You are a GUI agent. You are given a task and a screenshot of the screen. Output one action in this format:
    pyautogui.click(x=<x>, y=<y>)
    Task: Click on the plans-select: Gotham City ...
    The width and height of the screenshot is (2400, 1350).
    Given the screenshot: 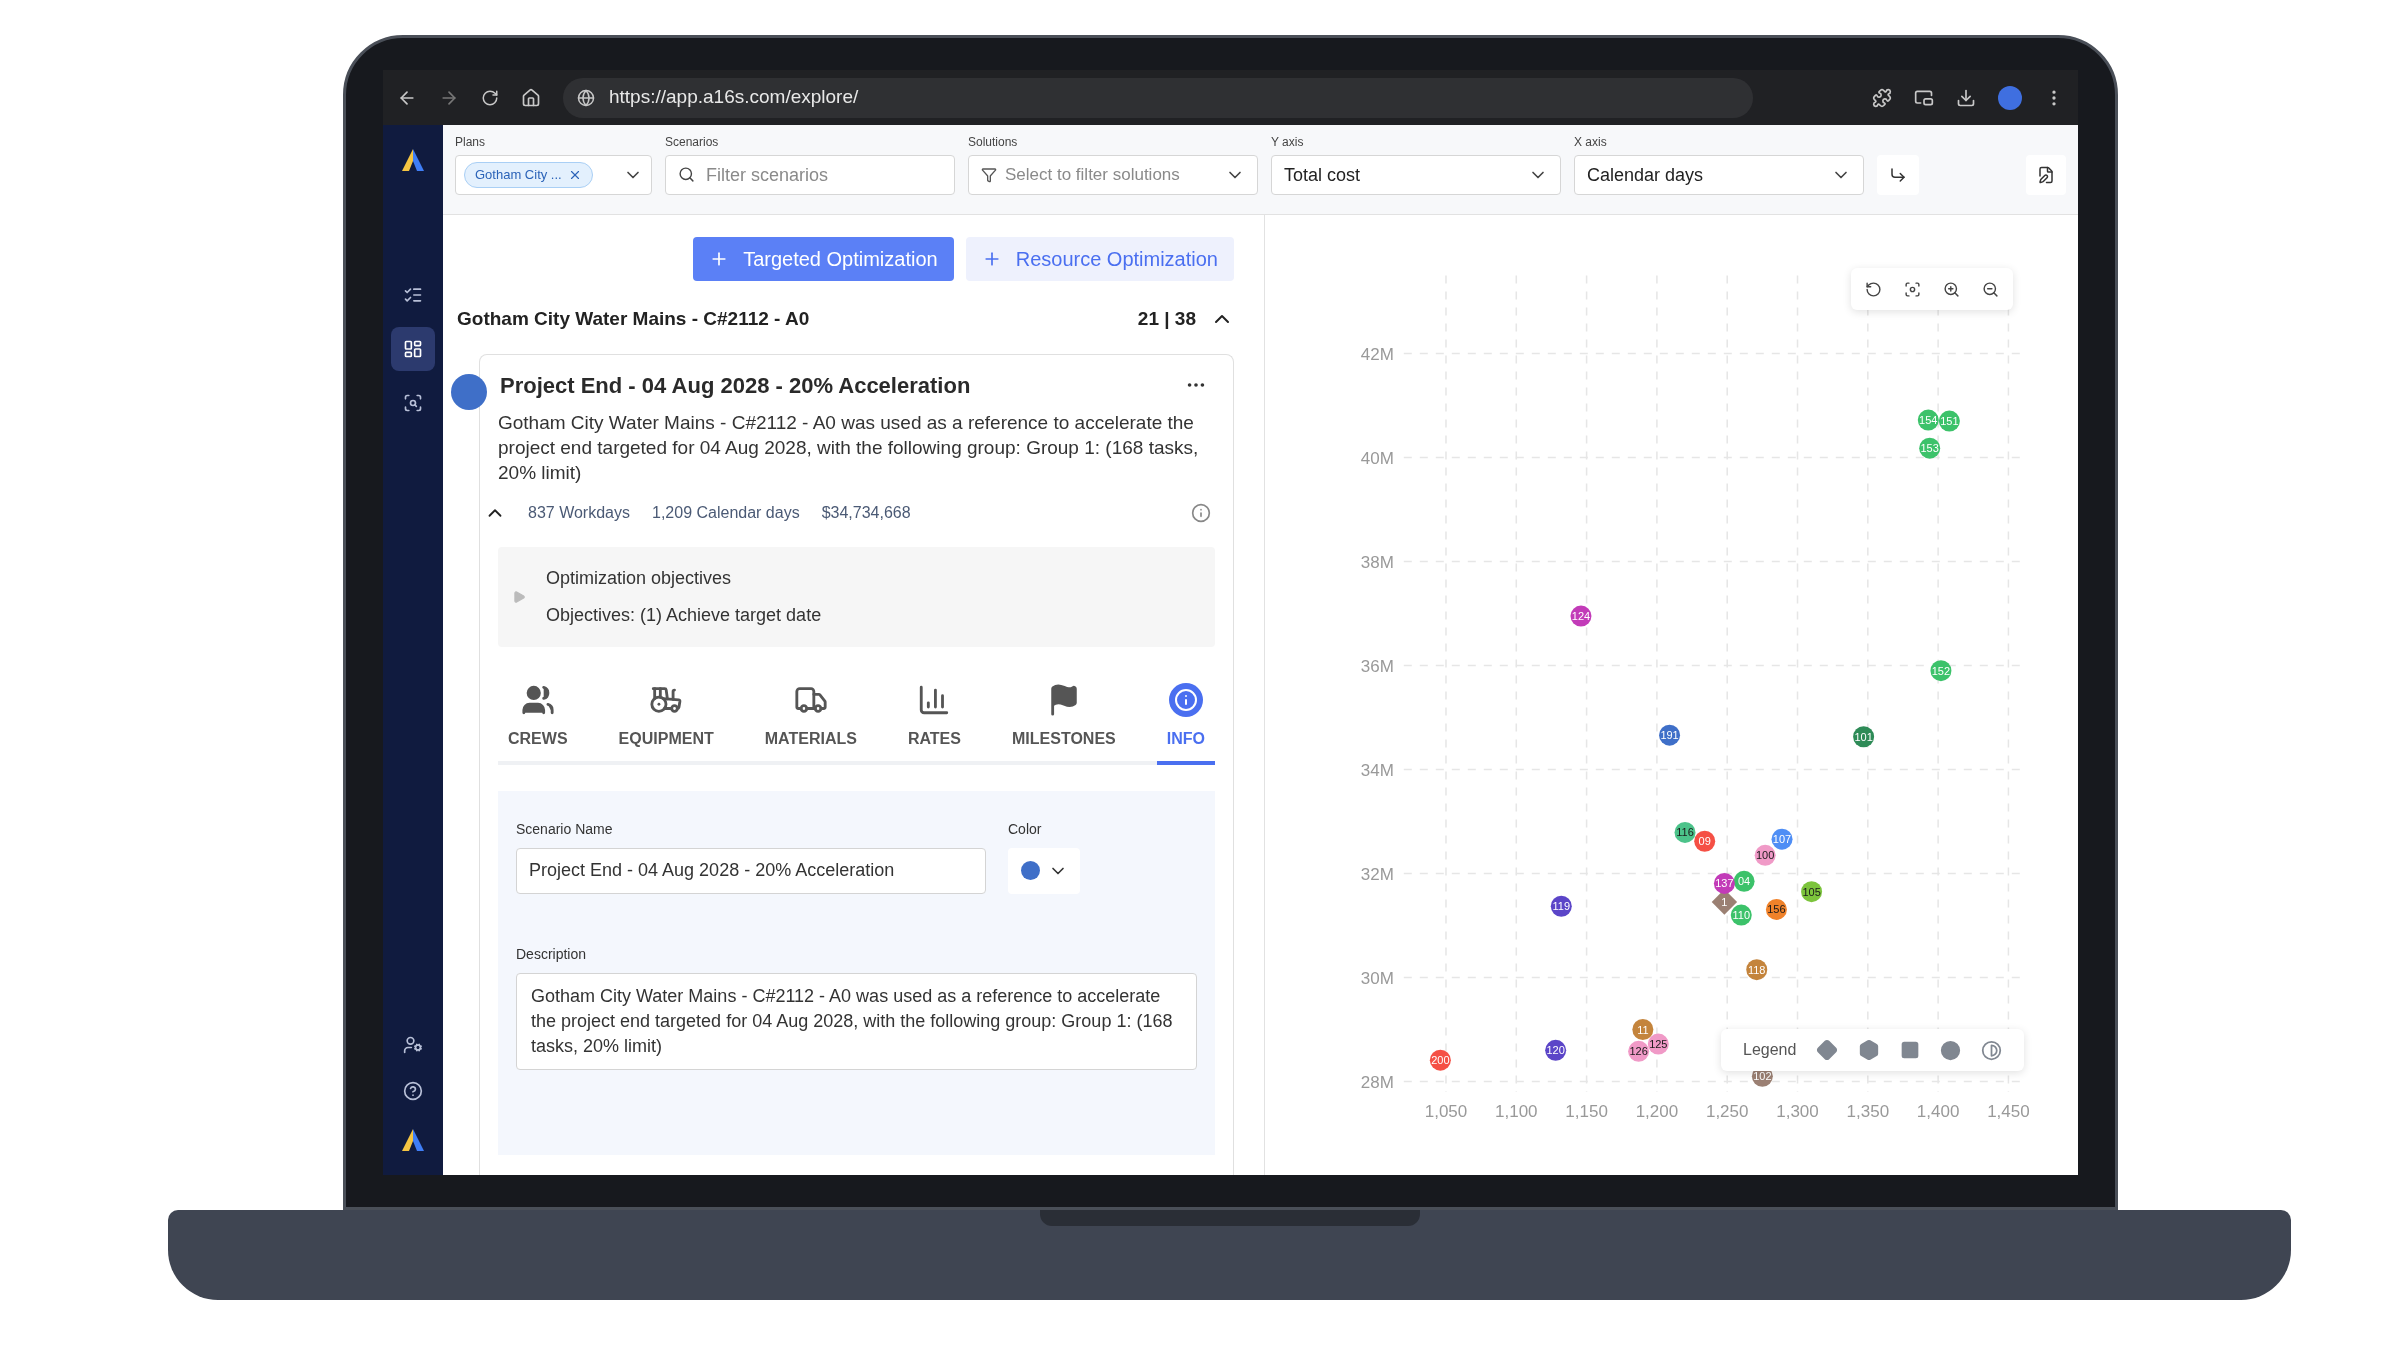 What is the action you would take?
    pyautogui.click(x=553, y=175)
    